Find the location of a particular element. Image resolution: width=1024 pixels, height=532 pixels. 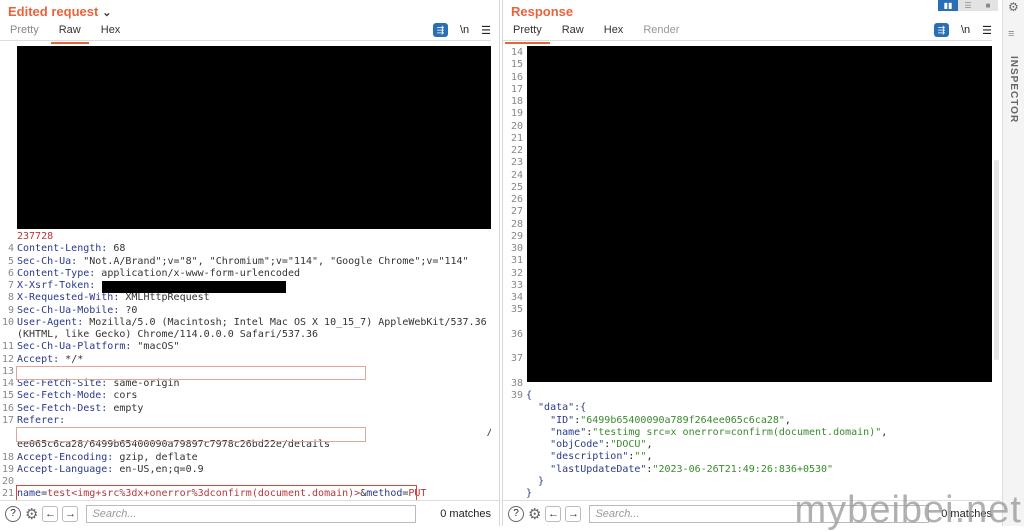

line-number: 6 is located at coordinates (10, 273).